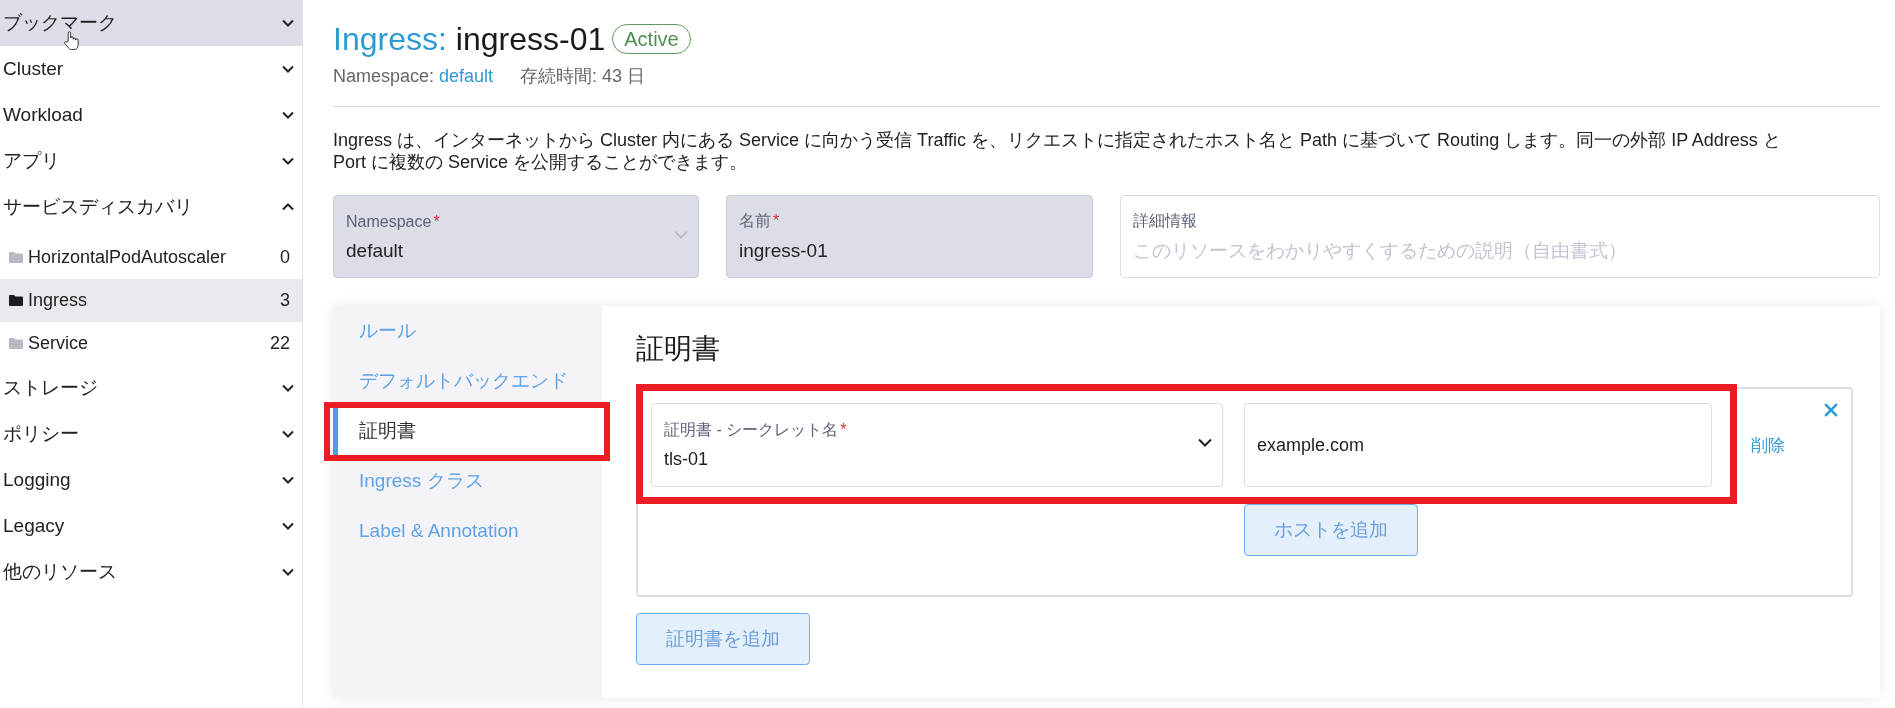 This screenshot has width=1895, height=708. I want to click on field-label: 詳細情報, so click(1165, 221).